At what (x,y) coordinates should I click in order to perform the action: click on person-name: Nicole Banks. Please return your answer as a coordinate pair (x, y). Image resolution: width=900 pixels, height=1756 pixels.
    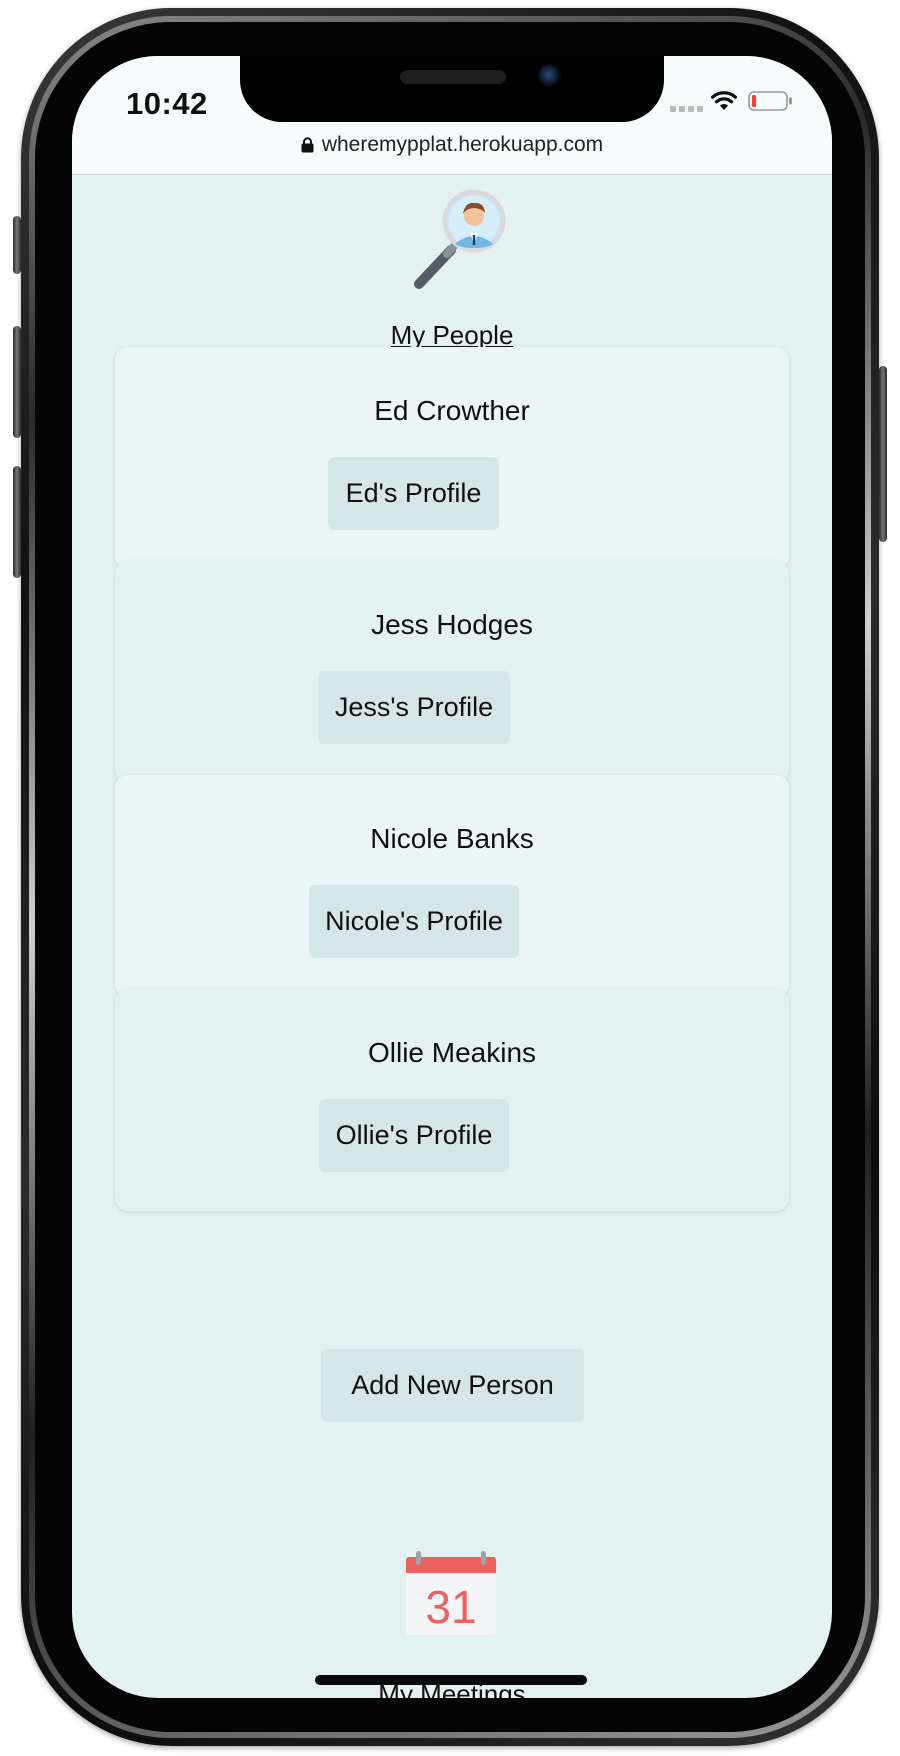
    Looking at the image, I should click on (452, 838).